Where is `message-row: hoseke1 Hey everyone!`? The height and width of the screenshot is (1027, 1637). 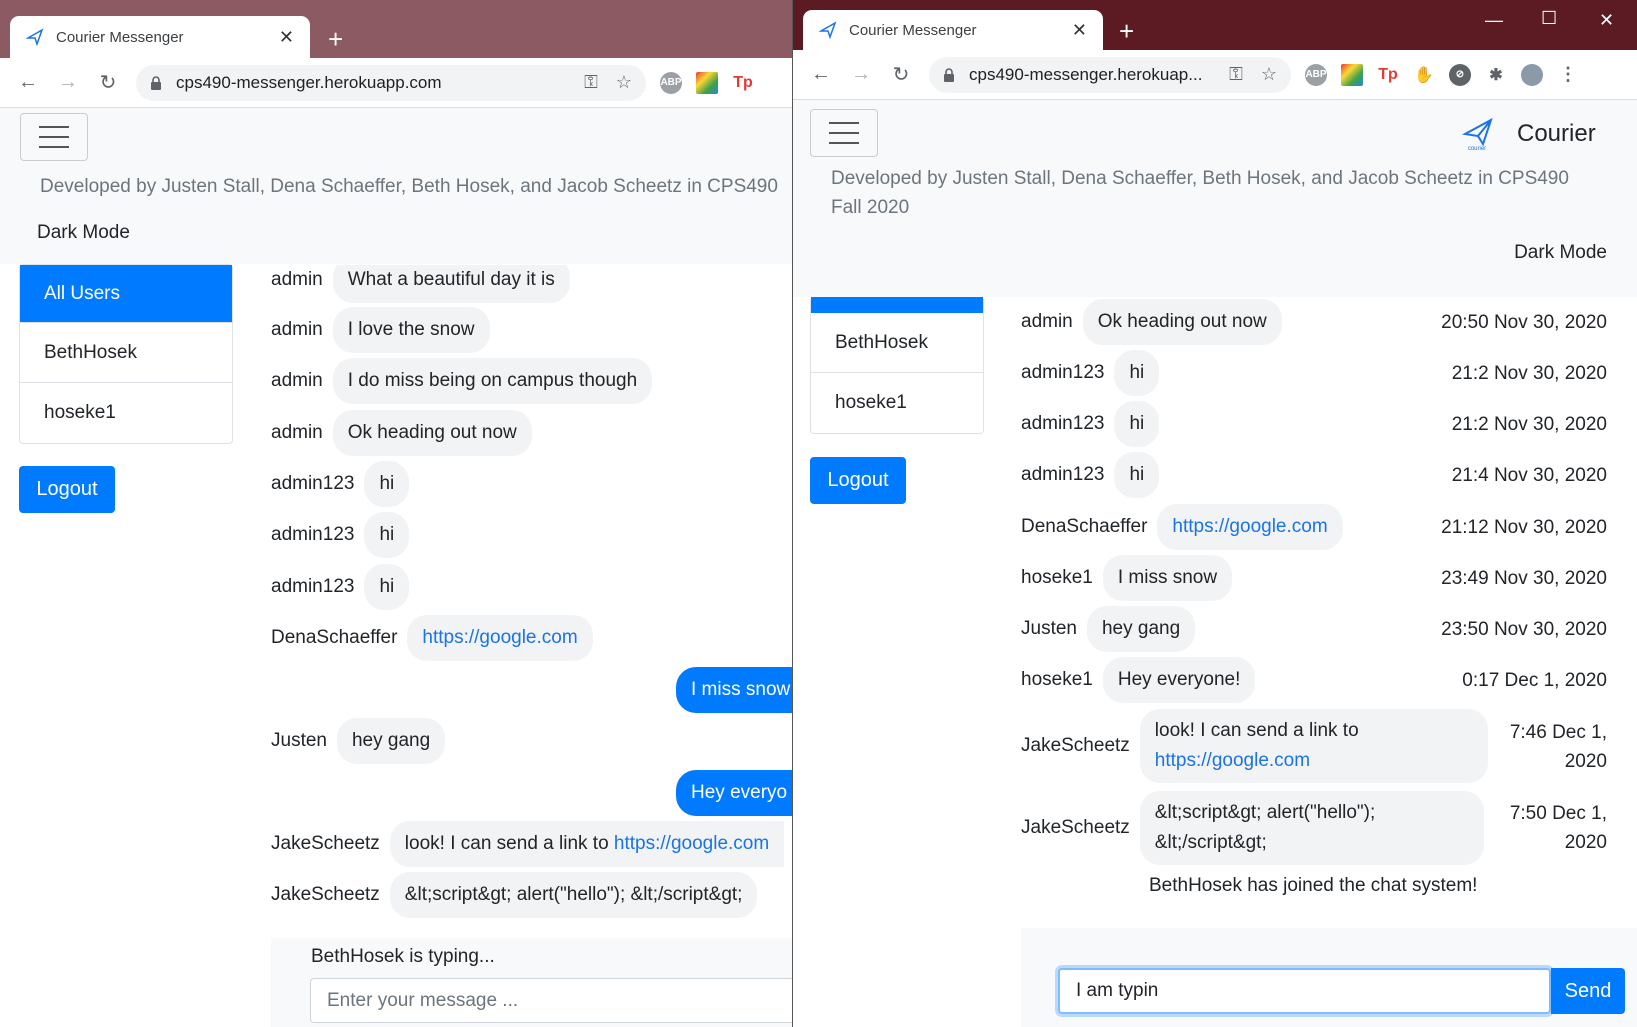
message-row: hoseke1 Hey everyone! is located at coordinates (1138, 680).